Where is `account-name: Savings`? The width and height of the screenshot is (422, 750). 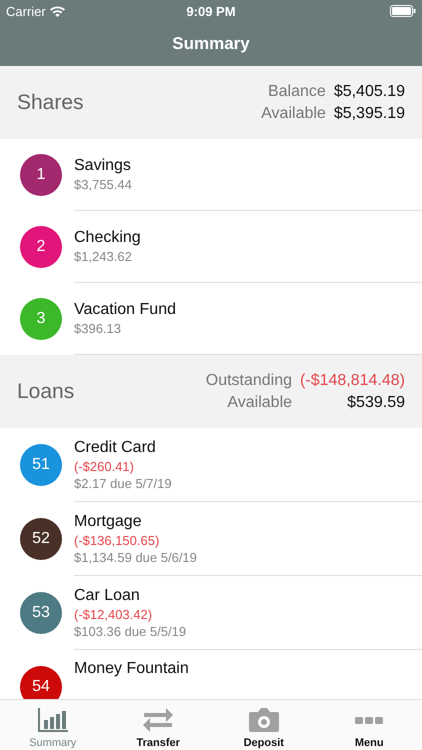 account-name: Savings is located at coordinates (248, 166).